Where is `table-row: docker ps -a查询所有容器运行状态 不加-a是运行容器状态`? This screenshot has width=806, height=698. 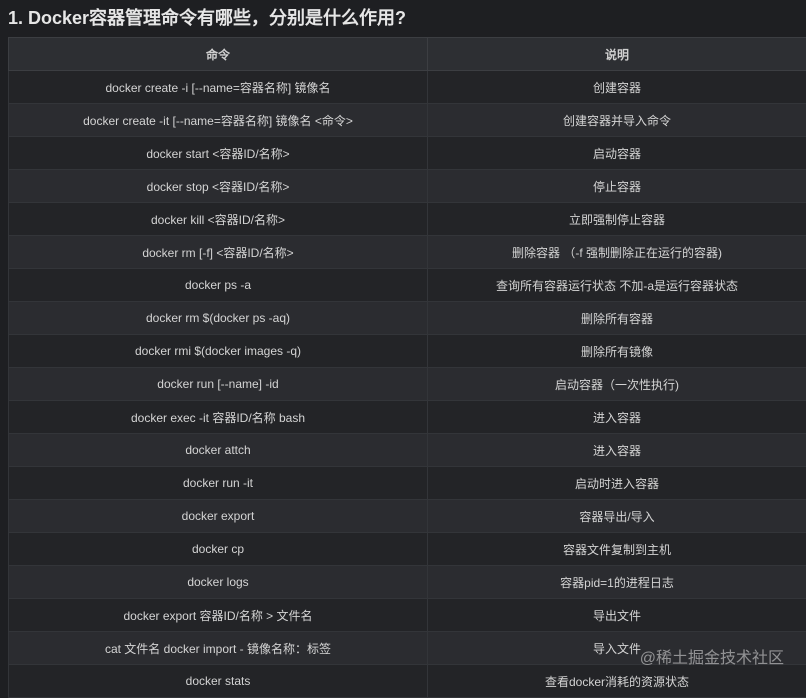
table-row: docker ps -a查询所有容器运行状态 不加-a是运行容器状态 is located at coordinates (407, 285).